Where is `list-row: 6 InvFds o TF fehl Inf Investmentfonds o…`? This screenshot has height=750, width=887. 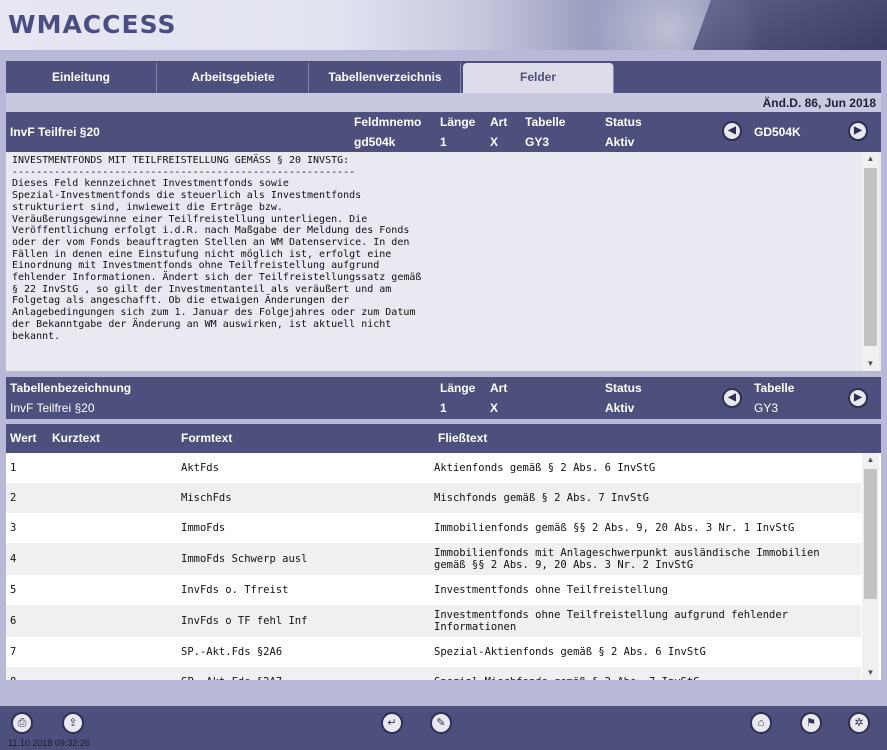 list-row: 6 InvFds o TF fehl Inf Investmentfonds o… is located at coordinates (433, 621).